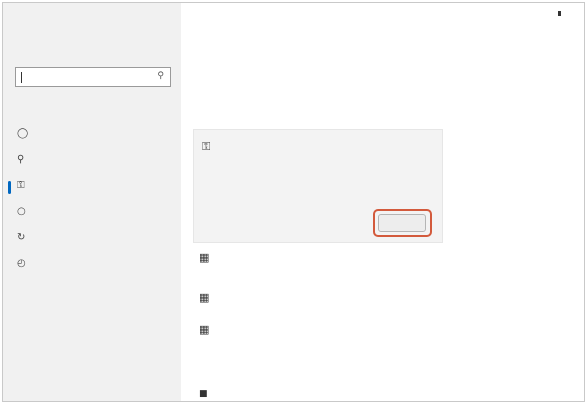  I want to click on nav-item-5: ↻, so click(92, 239).